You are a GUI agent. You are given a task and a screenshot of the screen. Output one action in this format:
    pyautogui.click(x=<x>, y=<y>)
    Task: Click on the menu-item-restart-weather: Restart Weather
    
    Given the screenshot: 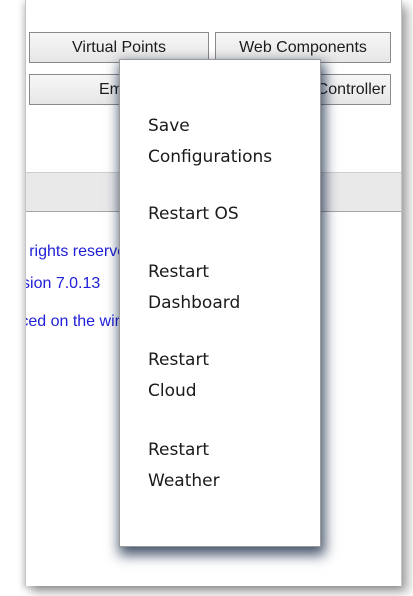 What is the action you would take?
    pyautogui.click(x=230, y=466)
    